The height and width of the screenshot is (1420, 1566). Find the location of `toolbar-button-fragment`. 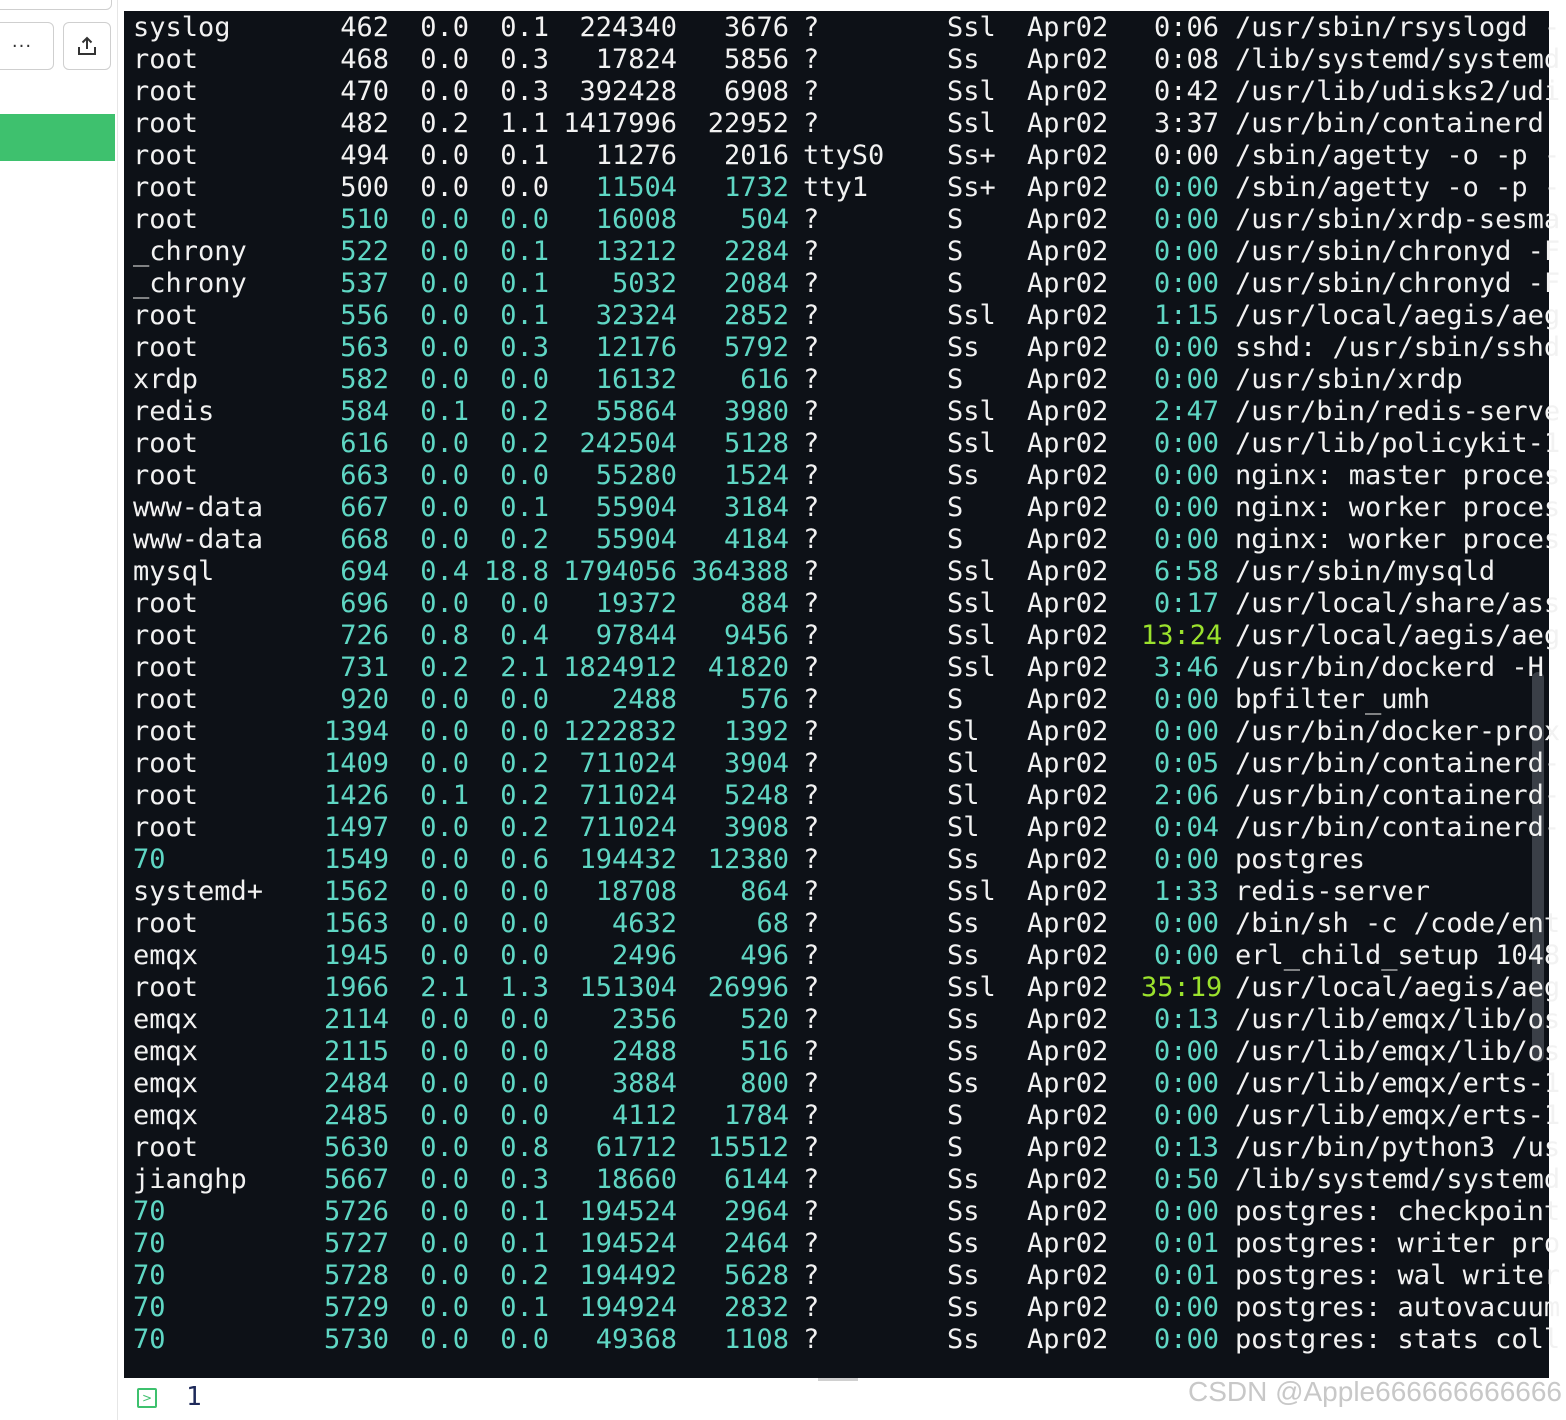

toolbar-button-fragment is located at coordinates (56, 5).